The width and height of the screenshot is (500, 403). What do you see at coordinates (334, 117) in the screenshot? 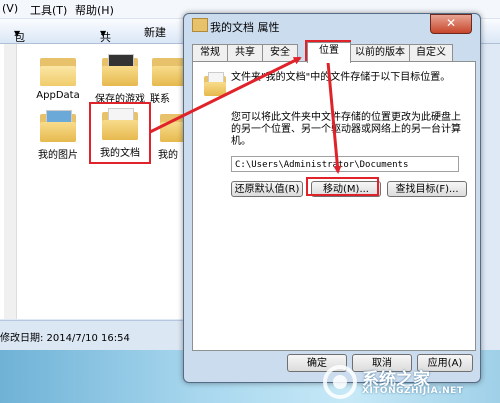
I see `arrow-to-move-button` at bounding box center [334, 117].